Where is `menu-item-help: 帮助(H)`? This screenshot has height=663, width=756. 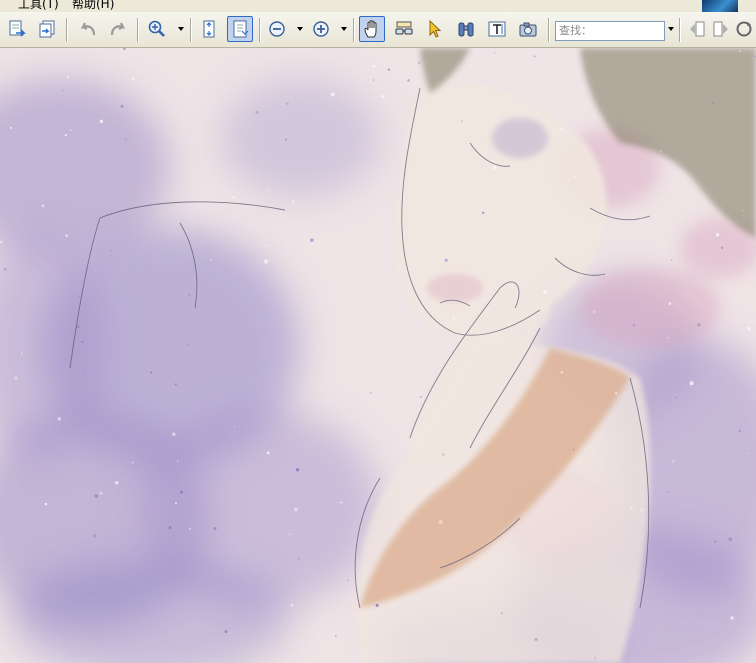
menu-item-help: 帮助(H) is located at coordinates (93, 5).